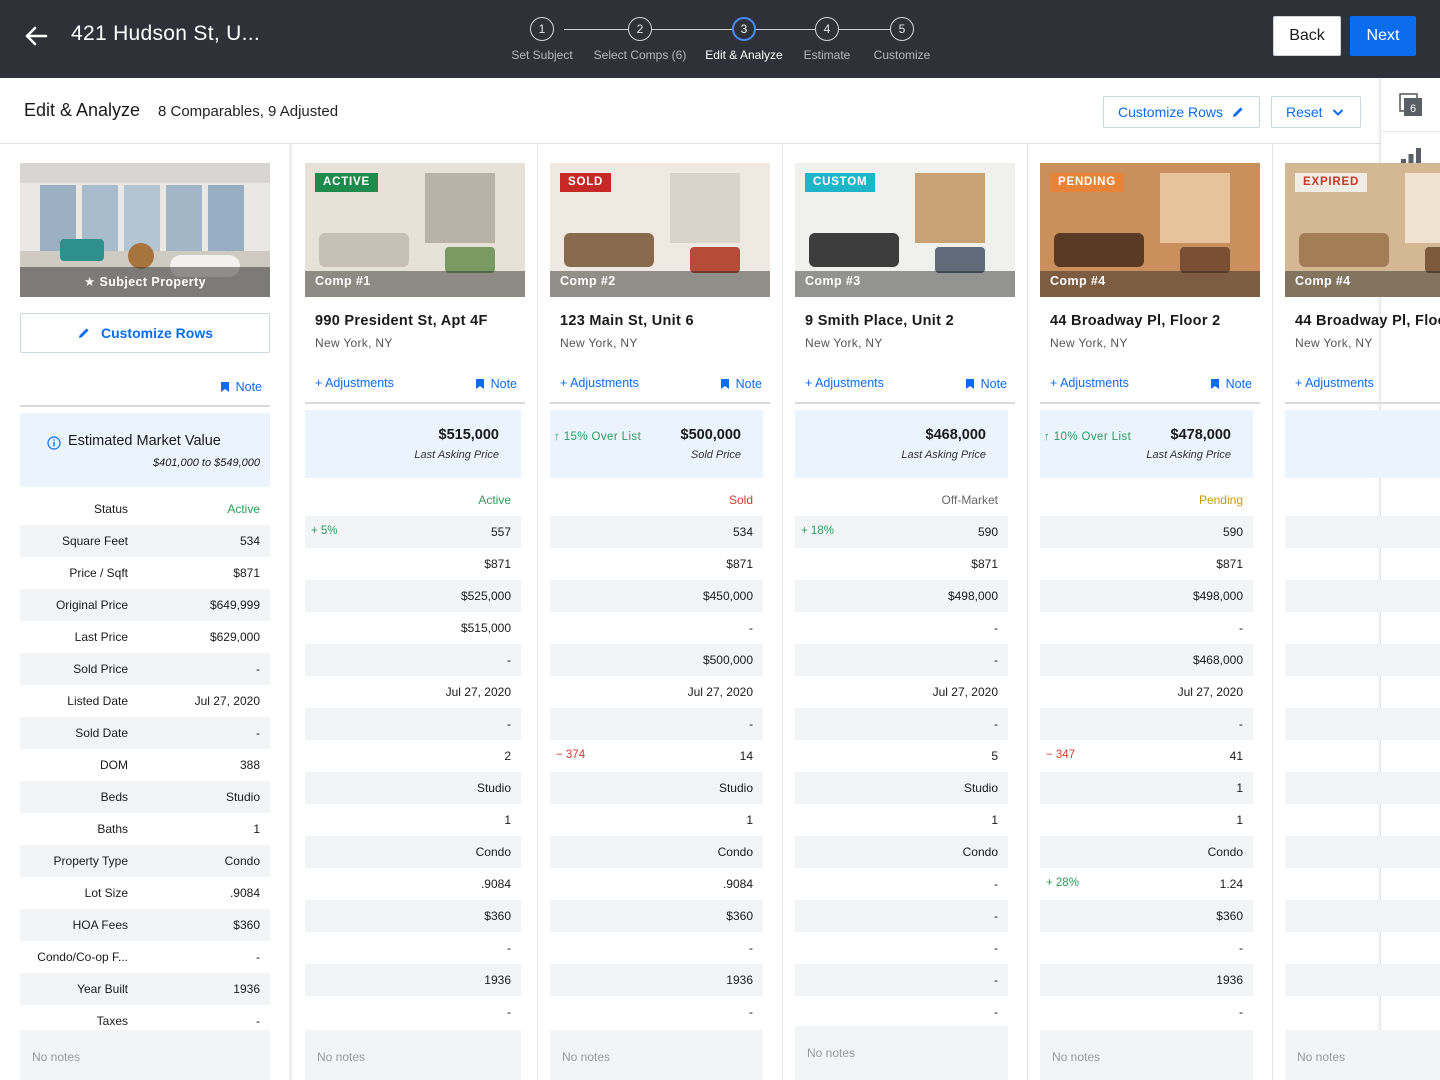 The width and height of the screenshot is (1440, 1080). What do you see at coordinates (1323, 281) in the screenshot?
I see `comp-photo-caption: Comp #4` at bounding box center [1323, 281].